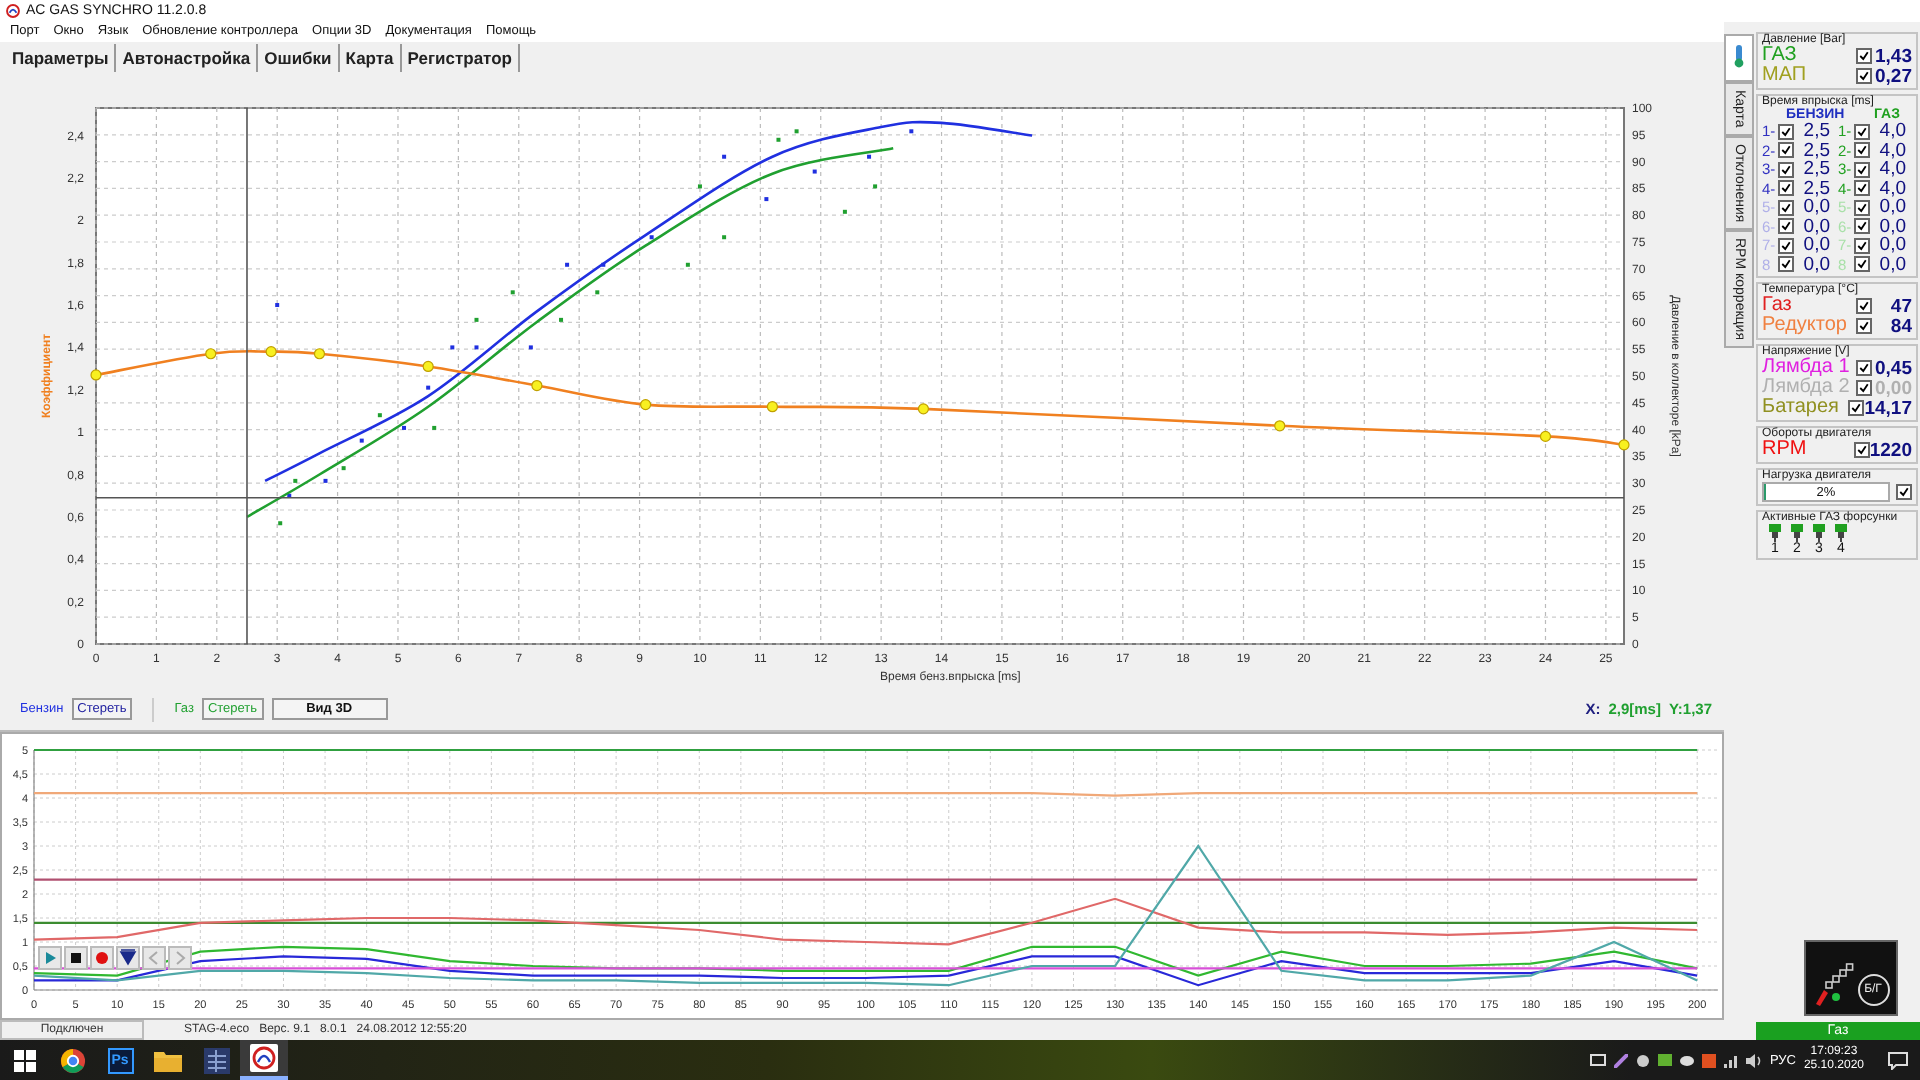 The width and height of the screenshot is (1920, 1080). I want to click on tab: Карта, so click(370, 58).